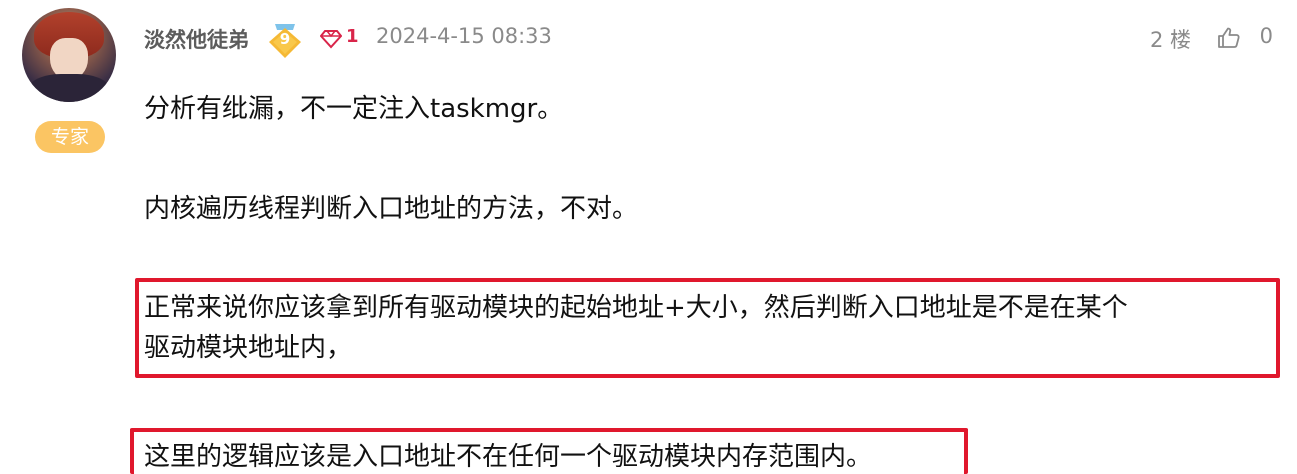 This screenshot has width=1297, height=474. I want to click on gem-count: 1, so click(352, 36).